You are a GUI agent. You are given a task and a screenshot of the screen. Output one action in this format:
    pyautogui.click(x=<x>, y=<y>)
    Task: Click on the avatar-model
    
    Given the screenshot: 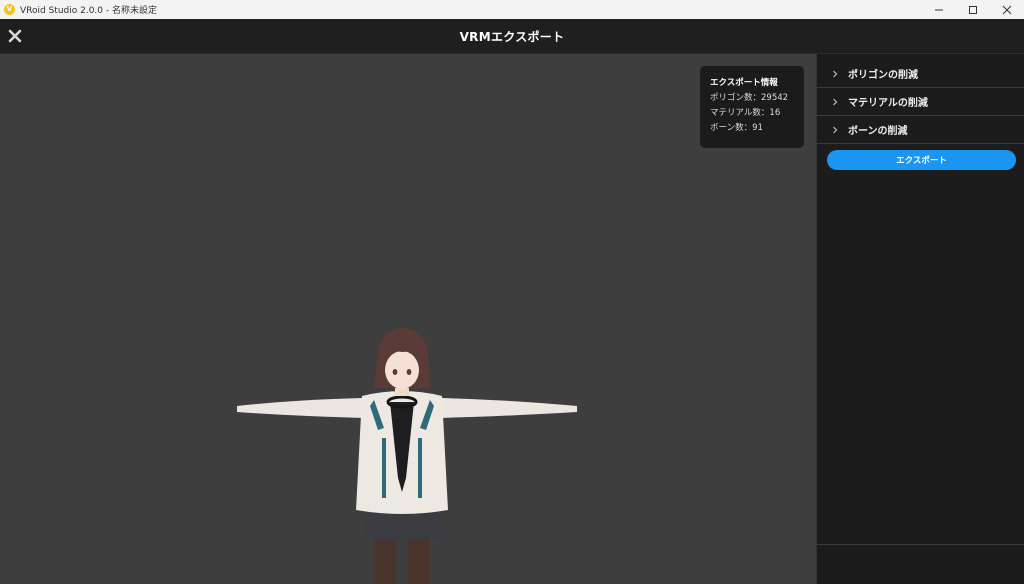 What is the action you would take?
    pyautogui.click(x=407, y=456)
    